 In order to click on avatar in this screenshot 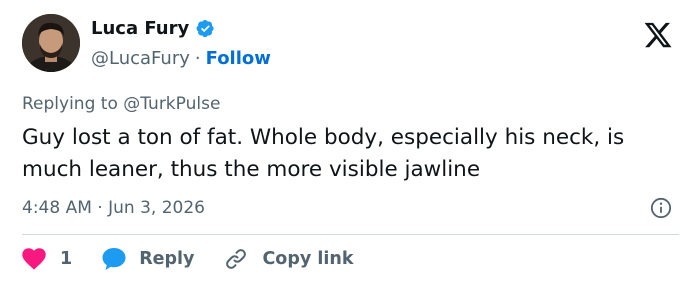, I will do `click(51, 43)`.